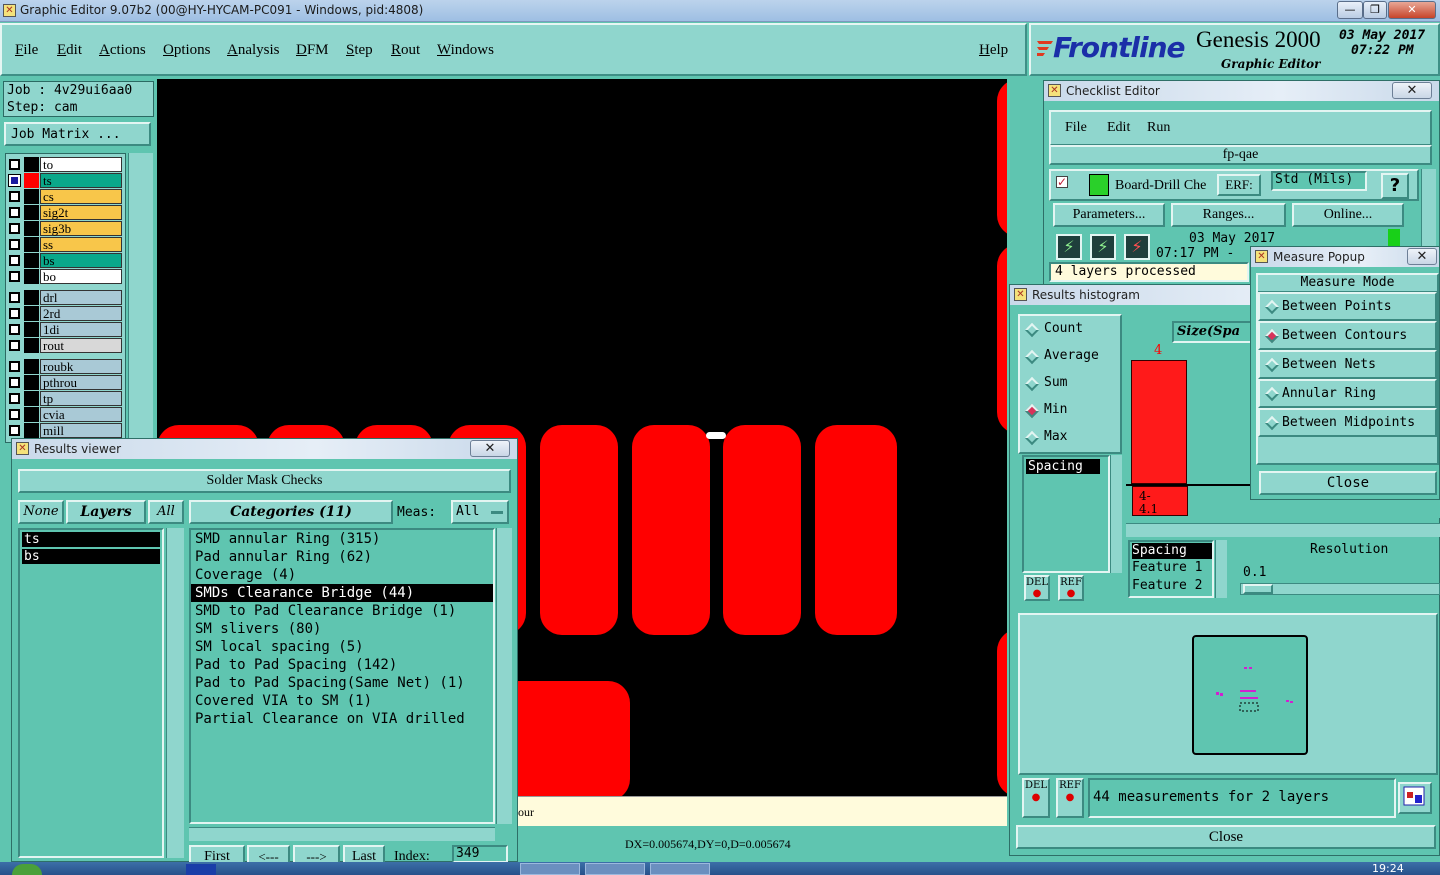 The image size is (1440, 875). Describe the element at coordinates (480, 854) in the screenshot. I see `index-input: 349` at that location.